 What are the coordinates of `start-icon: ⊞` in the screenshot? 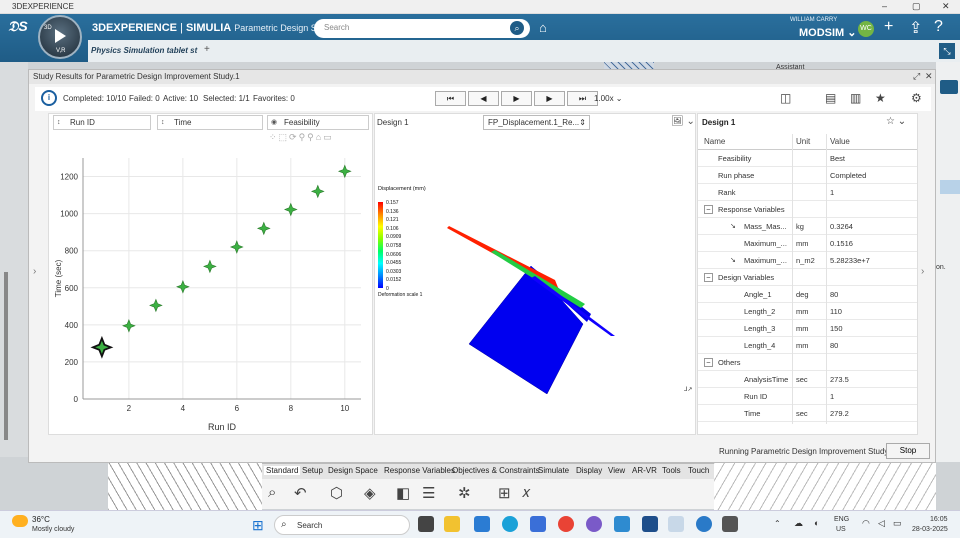 It's located at (258, 525).